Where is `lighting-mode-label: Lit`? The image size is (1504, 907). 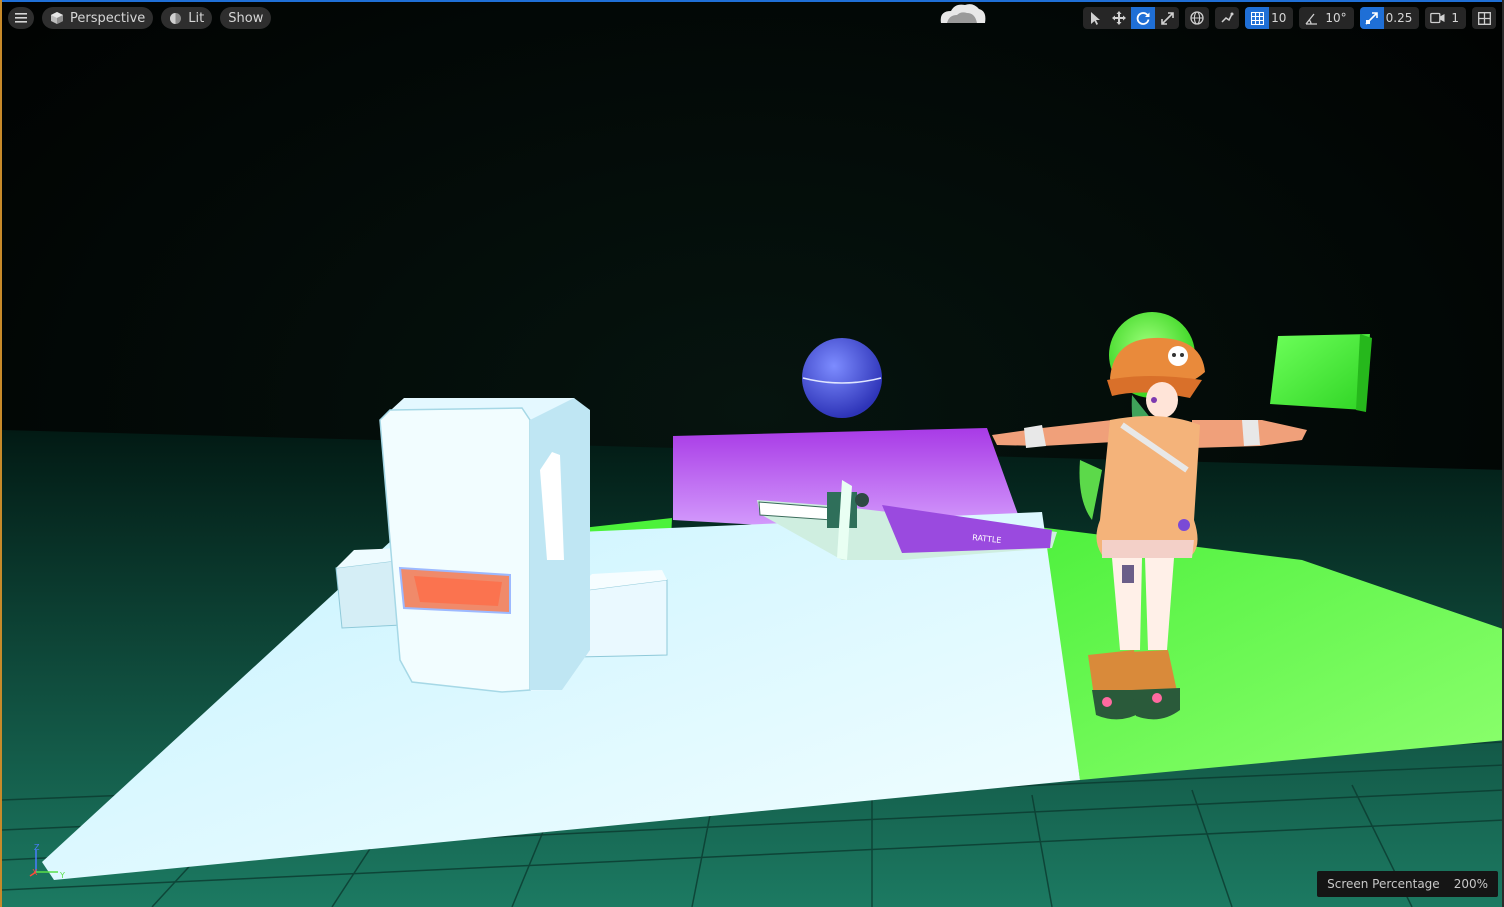 lighting-mode-label: Lit is located at coordinates (196, 18).